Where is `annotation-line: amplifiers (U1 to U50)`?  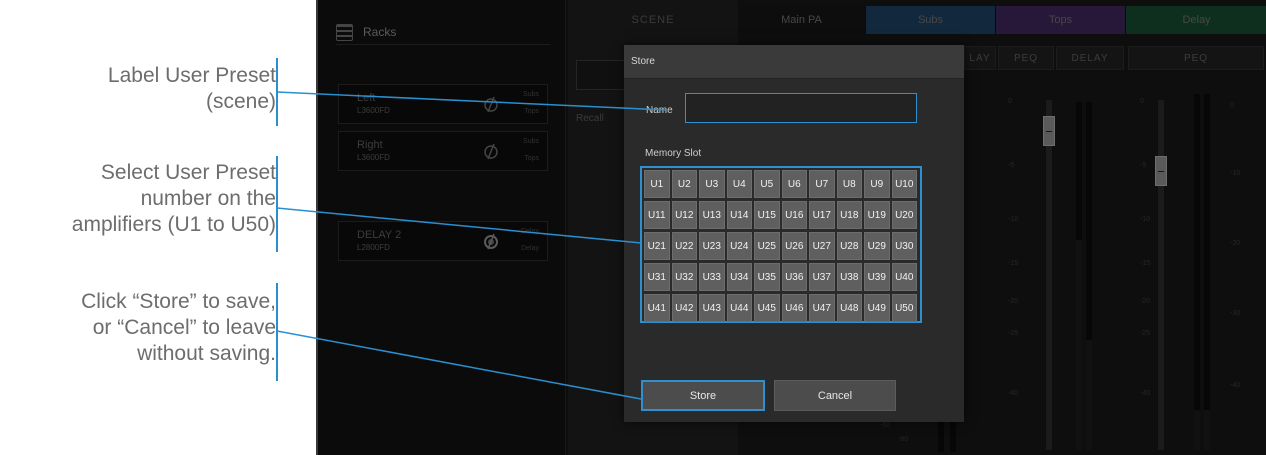
annotation-line: amplifiers (U1 to U50) is located at coordinates (173, 224).